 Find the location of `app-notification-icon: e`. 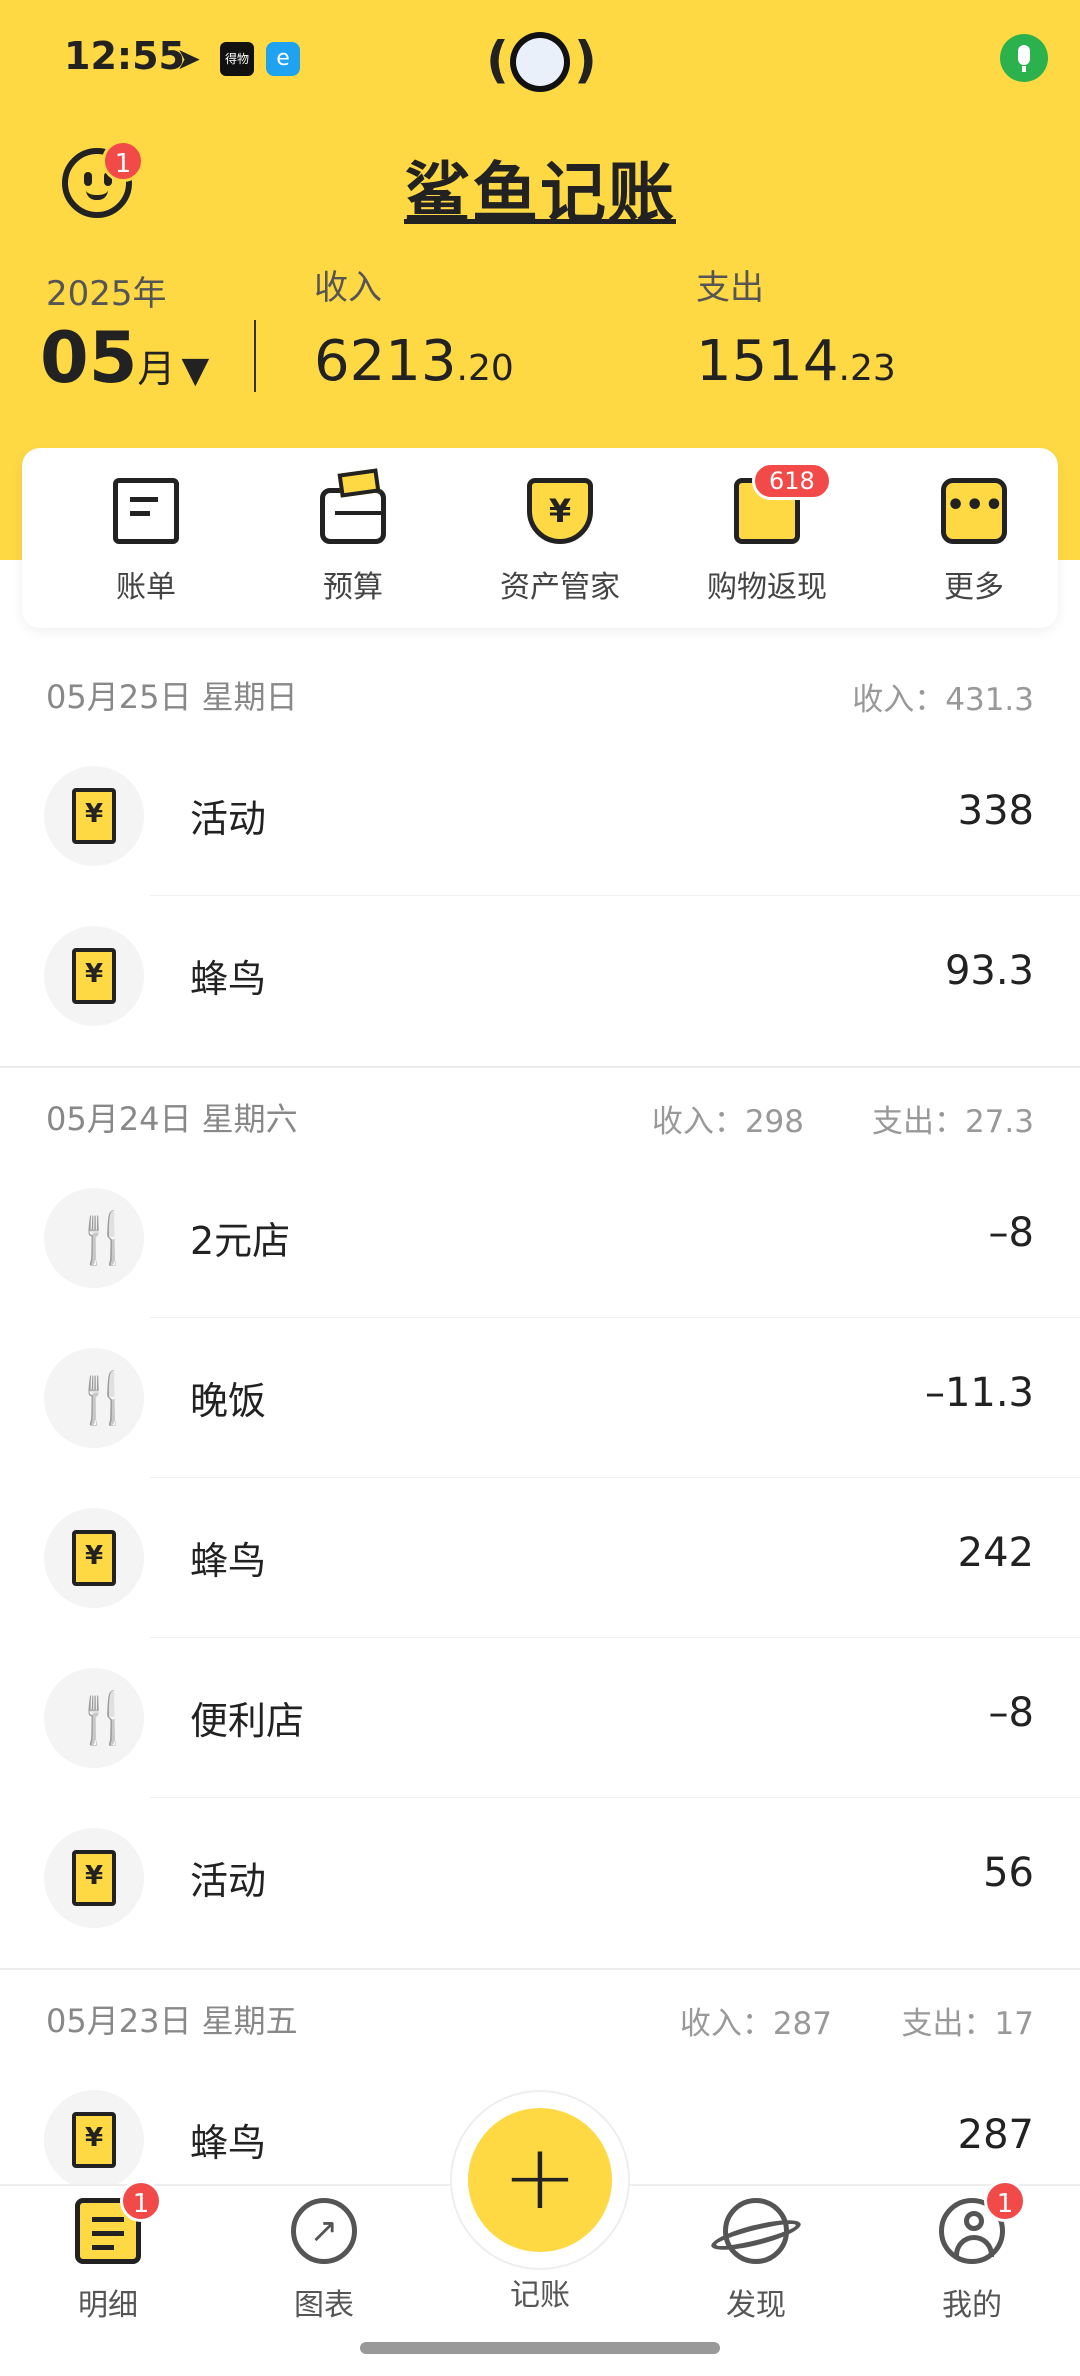

app-notification-icon: e is located at coordinates (283, 59).